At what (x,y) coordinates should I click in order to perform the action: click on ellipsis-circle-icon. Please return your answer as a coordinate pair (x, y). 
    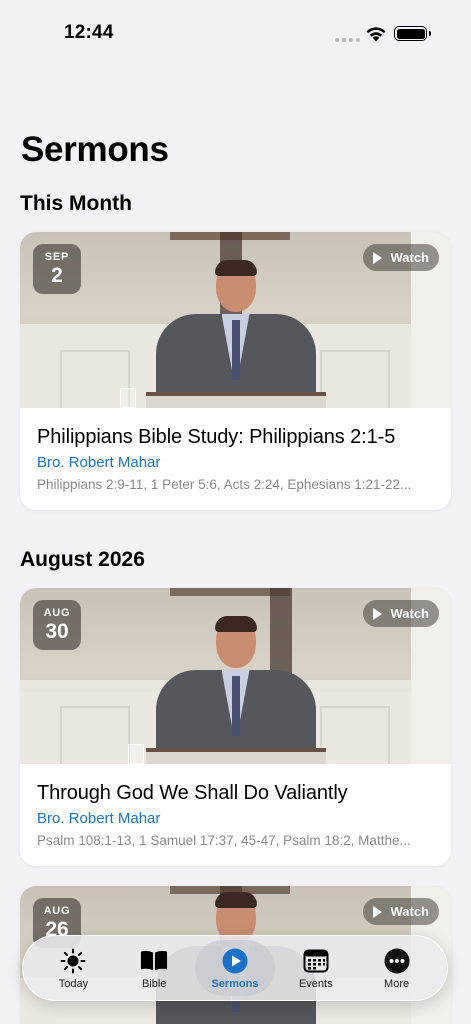
    Looking at the image, I should click on (397, 961).